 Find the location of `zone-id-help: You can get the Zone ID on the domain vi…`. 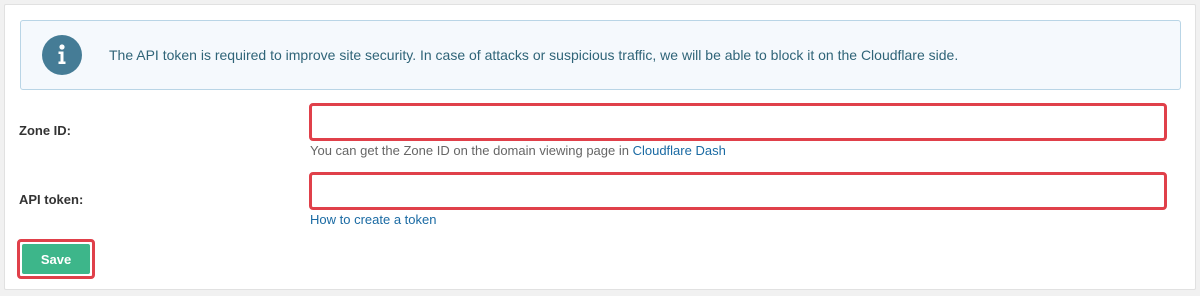

zone-id-help: You can get the Zone ID on the domain vi… is located at coordinates (518, 150).